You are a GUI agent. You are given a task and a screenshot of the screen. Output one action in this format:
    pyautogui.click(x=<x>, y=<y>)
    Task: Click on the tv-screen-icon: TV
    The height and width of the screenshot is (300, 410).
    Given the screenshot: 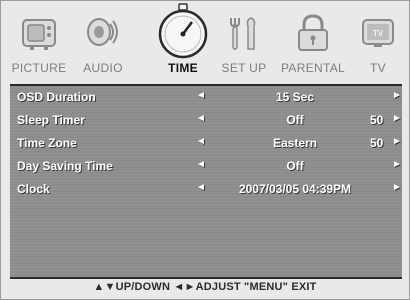 What is the action you would take?
    pyautogui.click(x=378, y=33)
    